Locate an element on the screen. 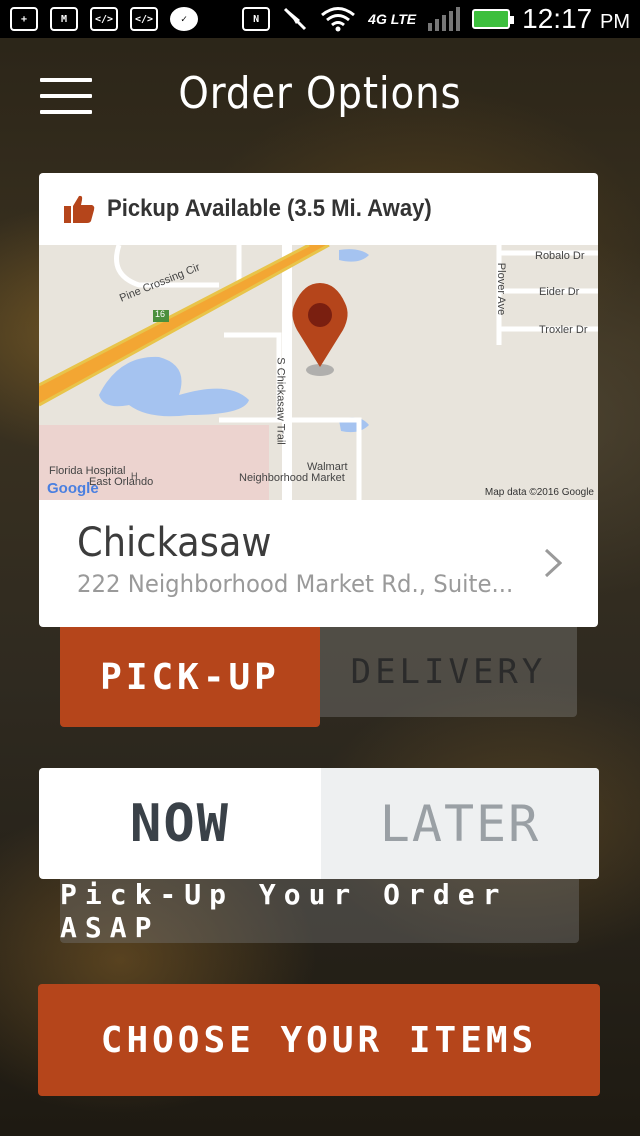 Image resolution: width=640 pixels, height=1136 pixels. choose-items-button: CHOOSE YOUR ITEMS is located at coordinates (319, 1040).